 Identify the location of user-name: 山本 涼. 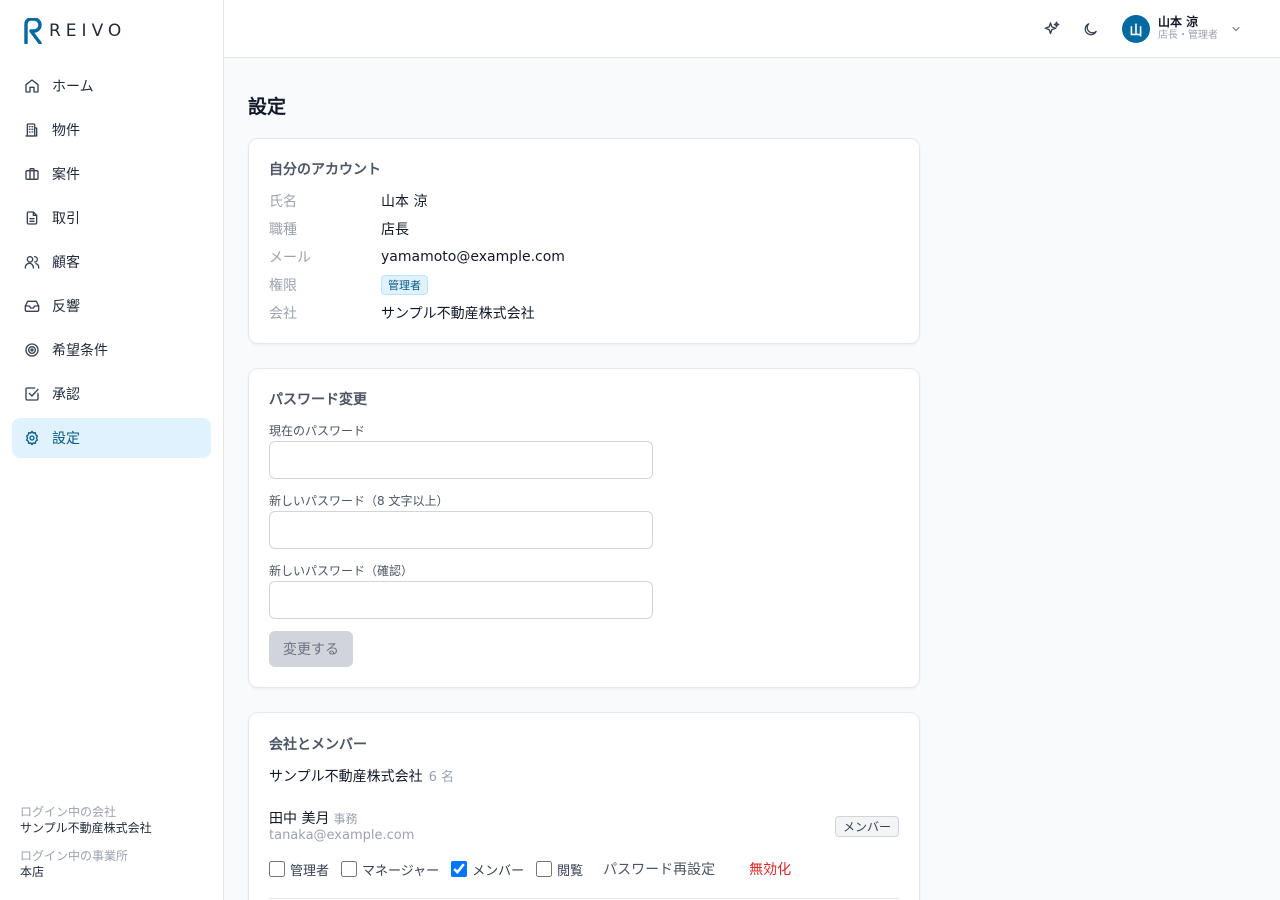
(1178, 22).